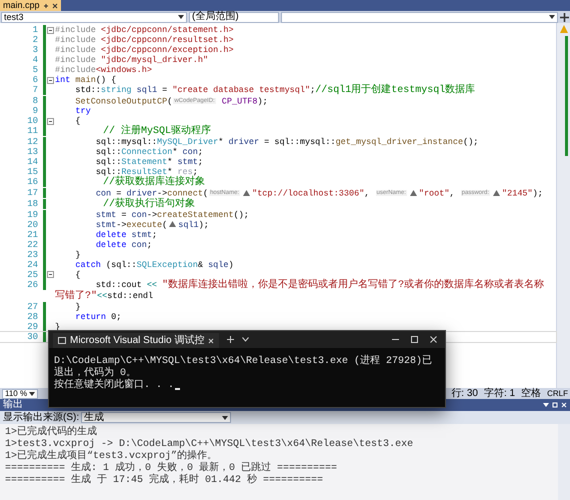  Describe the element at coordinates (32, 172) in the screenshot. I see `line-number: 15` at that location.